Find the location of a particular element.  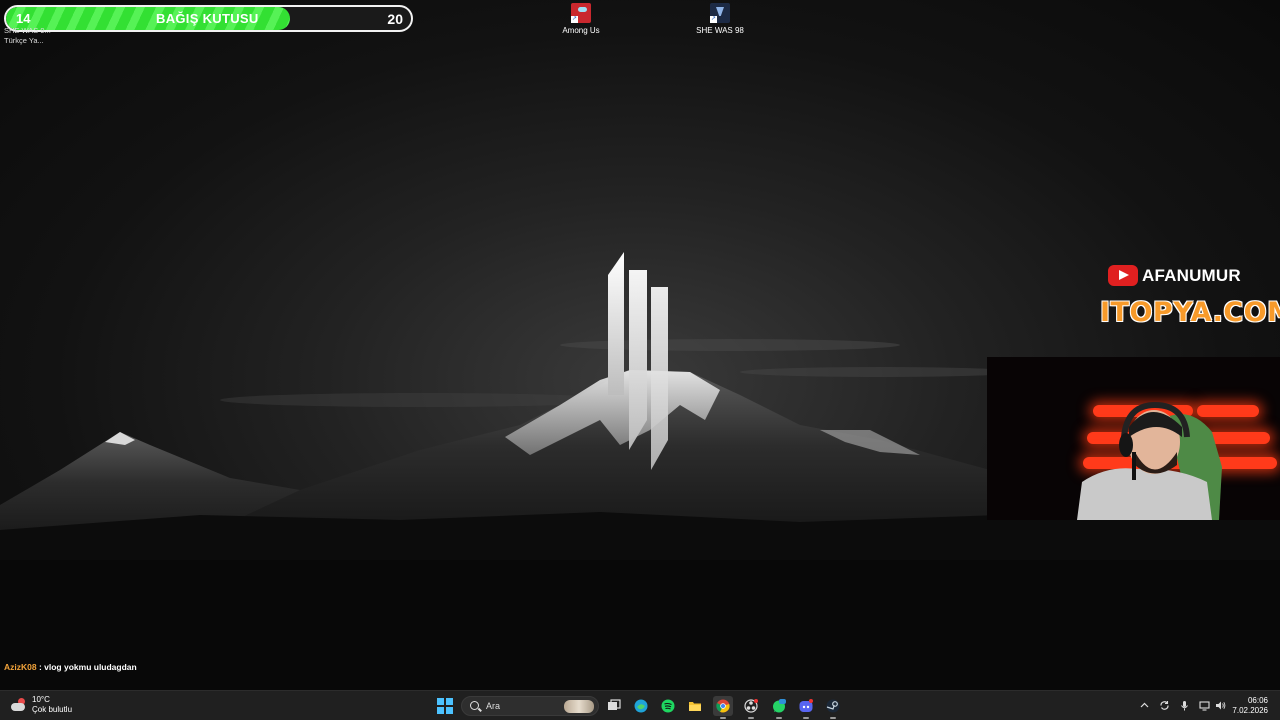

weather-temperature: 10°C is located at coordinates (41, 699).